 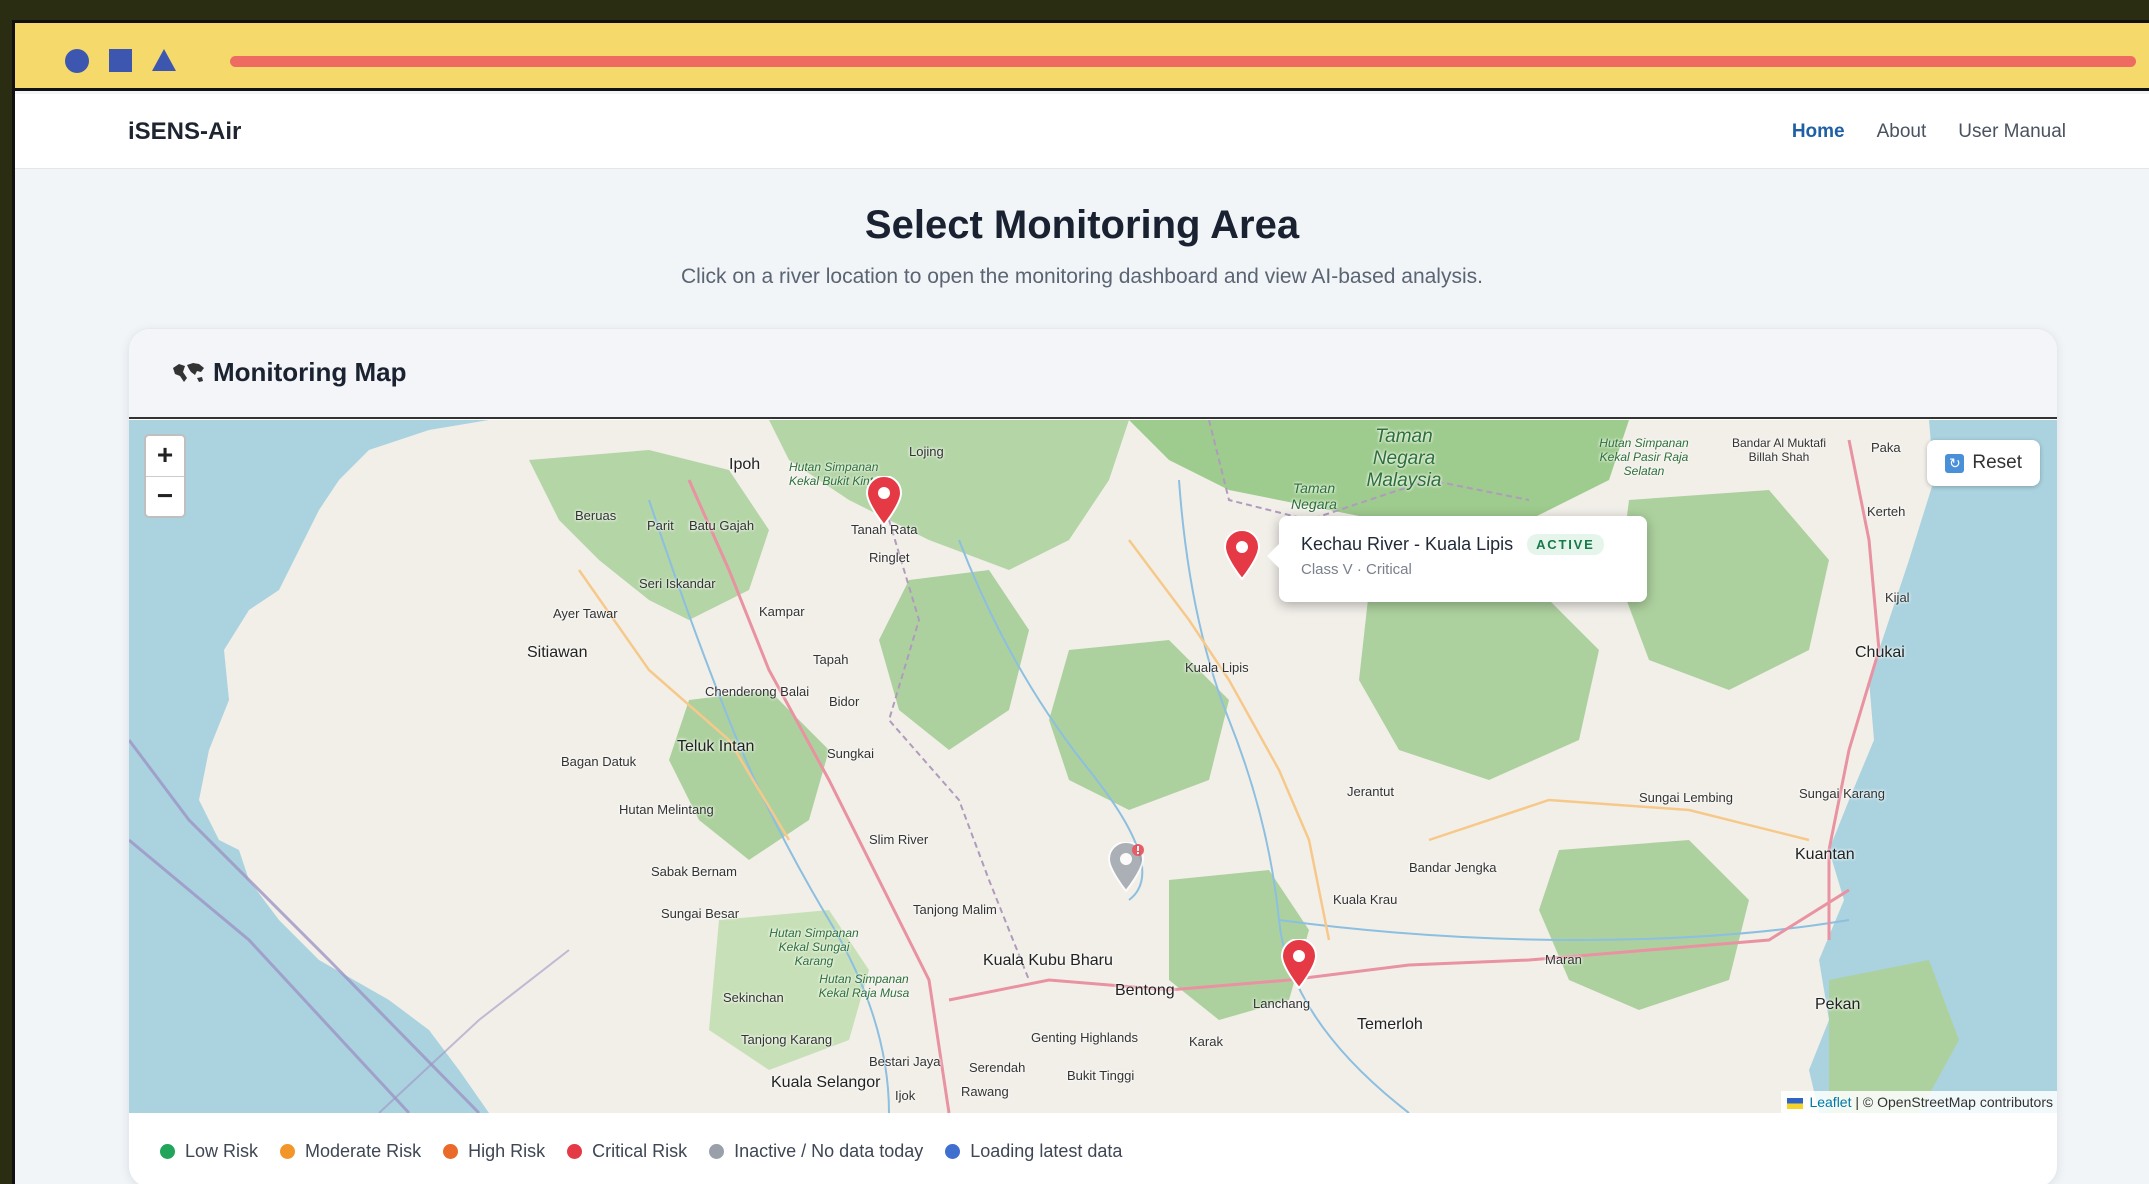 What do you see at coordinates (829, 1150) in the screenshot?
I see `legend-label: Inactive / No data today` at bounding box center [829, 1150].